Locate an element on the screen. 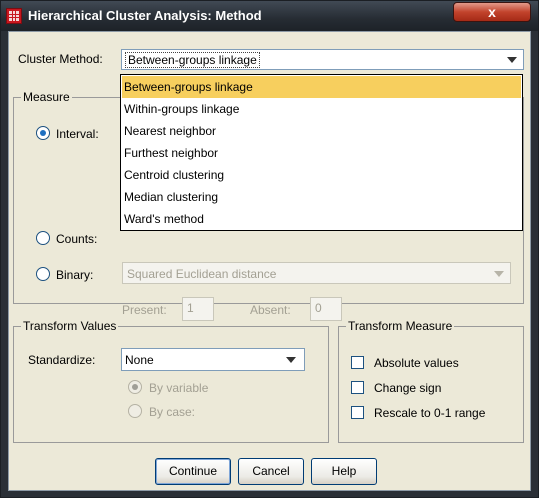  interval-label: Interval: is located at coordinates (77, 134).